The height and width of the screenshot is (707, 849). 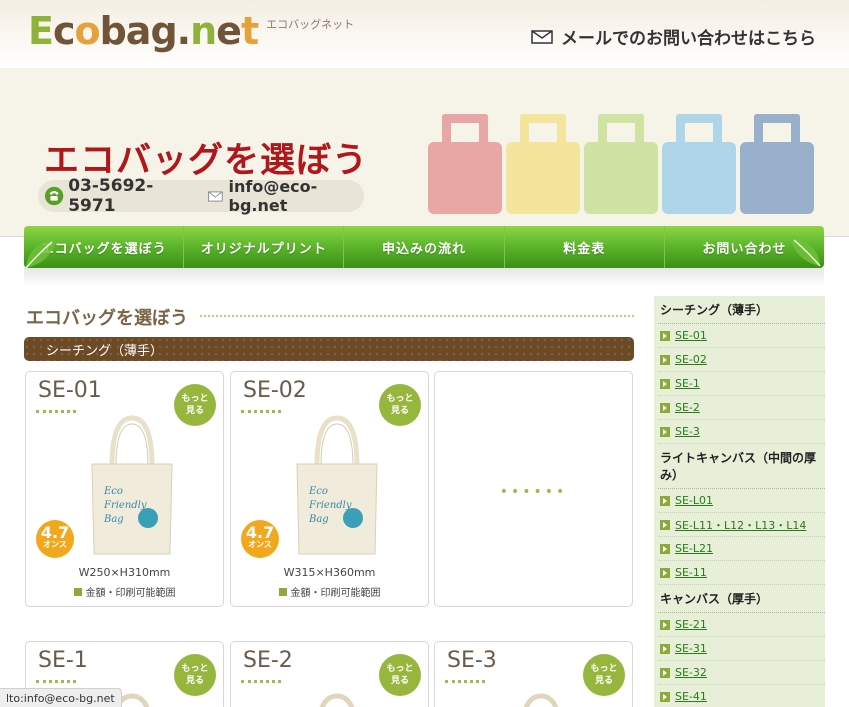 I want to click on product-code: SE-2, so click(x=268, y=660).